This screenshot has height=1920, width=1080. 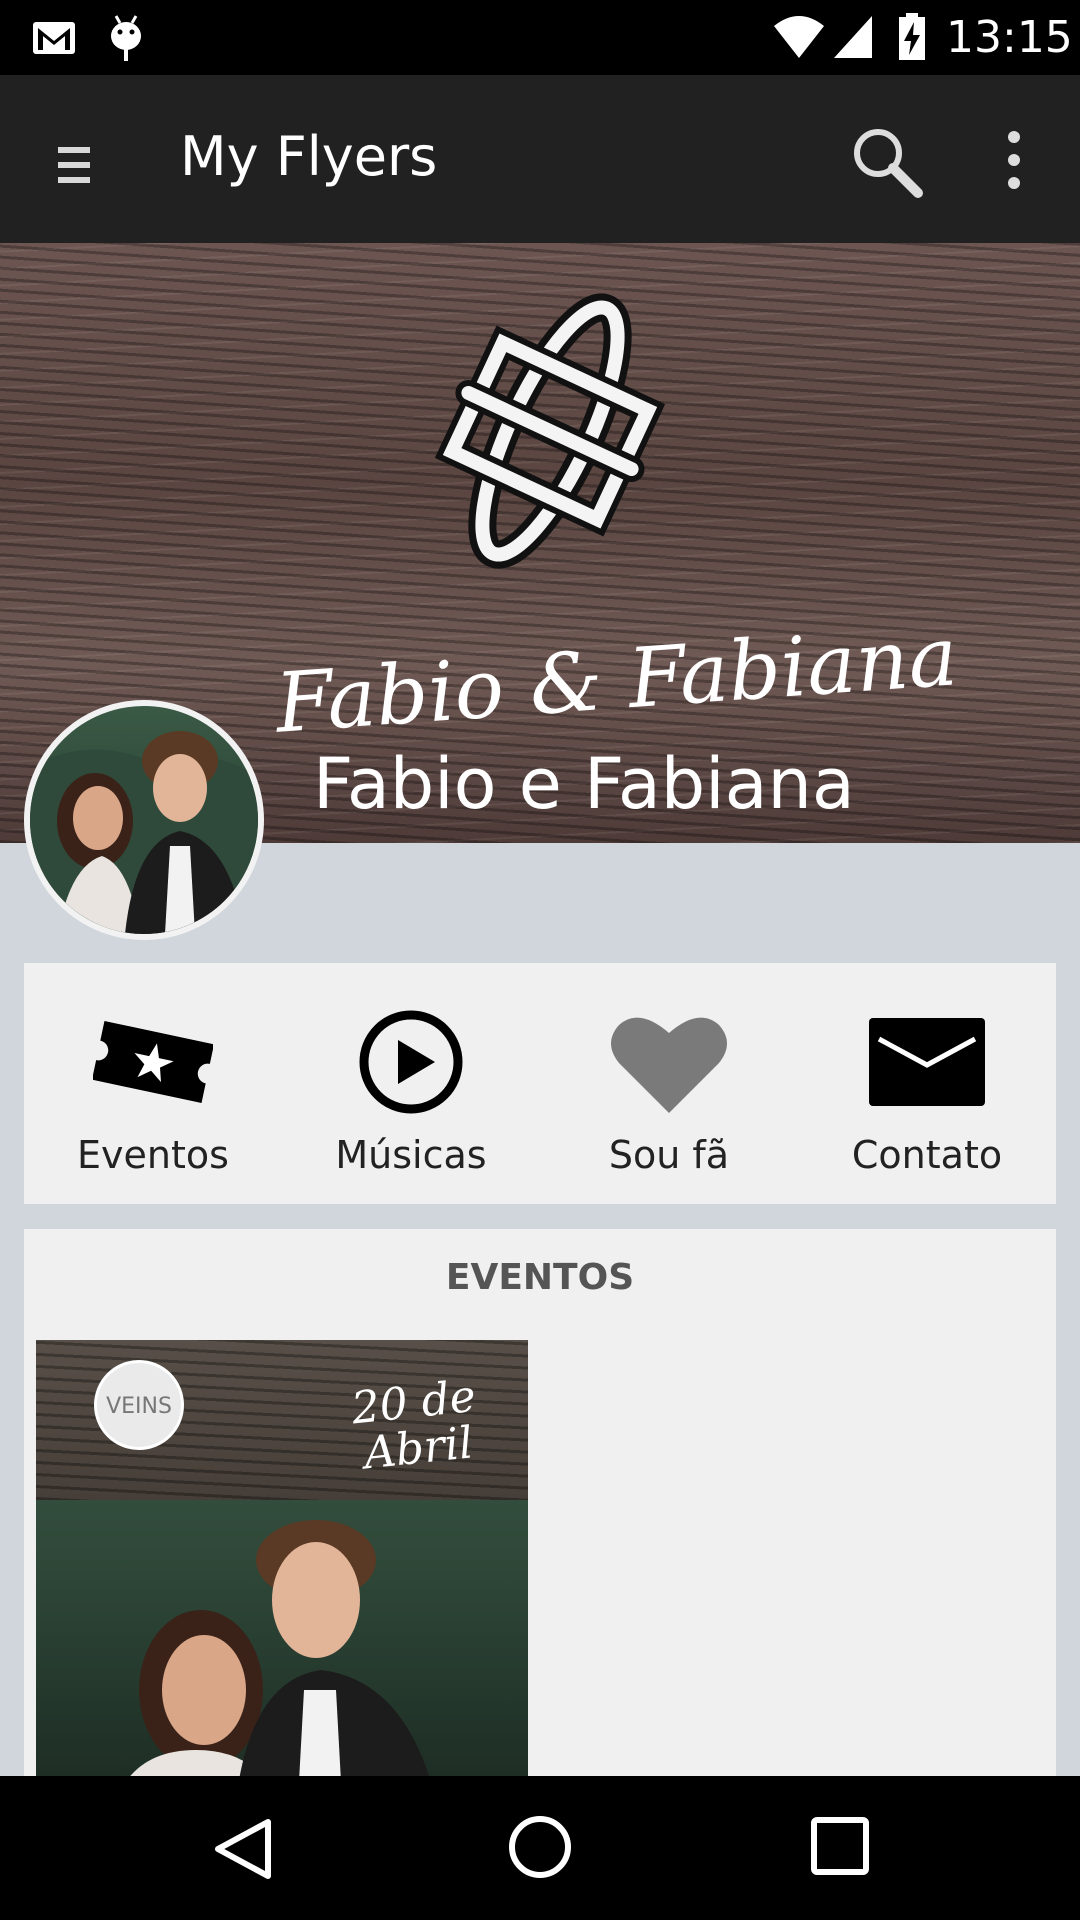 What do you see at coordinates (126, 38) in the screenshot?
I see `android-debug-icon` at bounding box center [126, 38].